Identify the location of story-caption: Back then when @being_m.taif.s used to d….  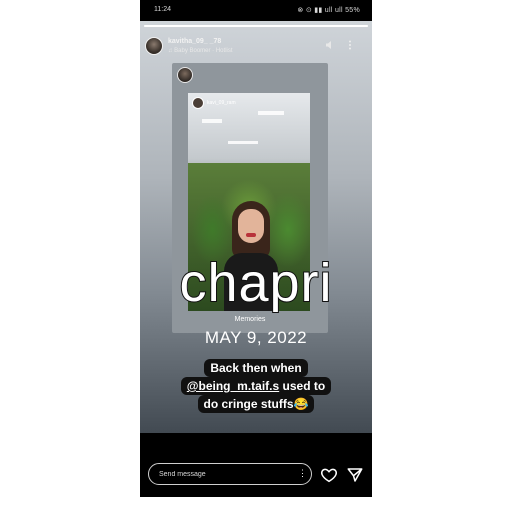
(256, 386).